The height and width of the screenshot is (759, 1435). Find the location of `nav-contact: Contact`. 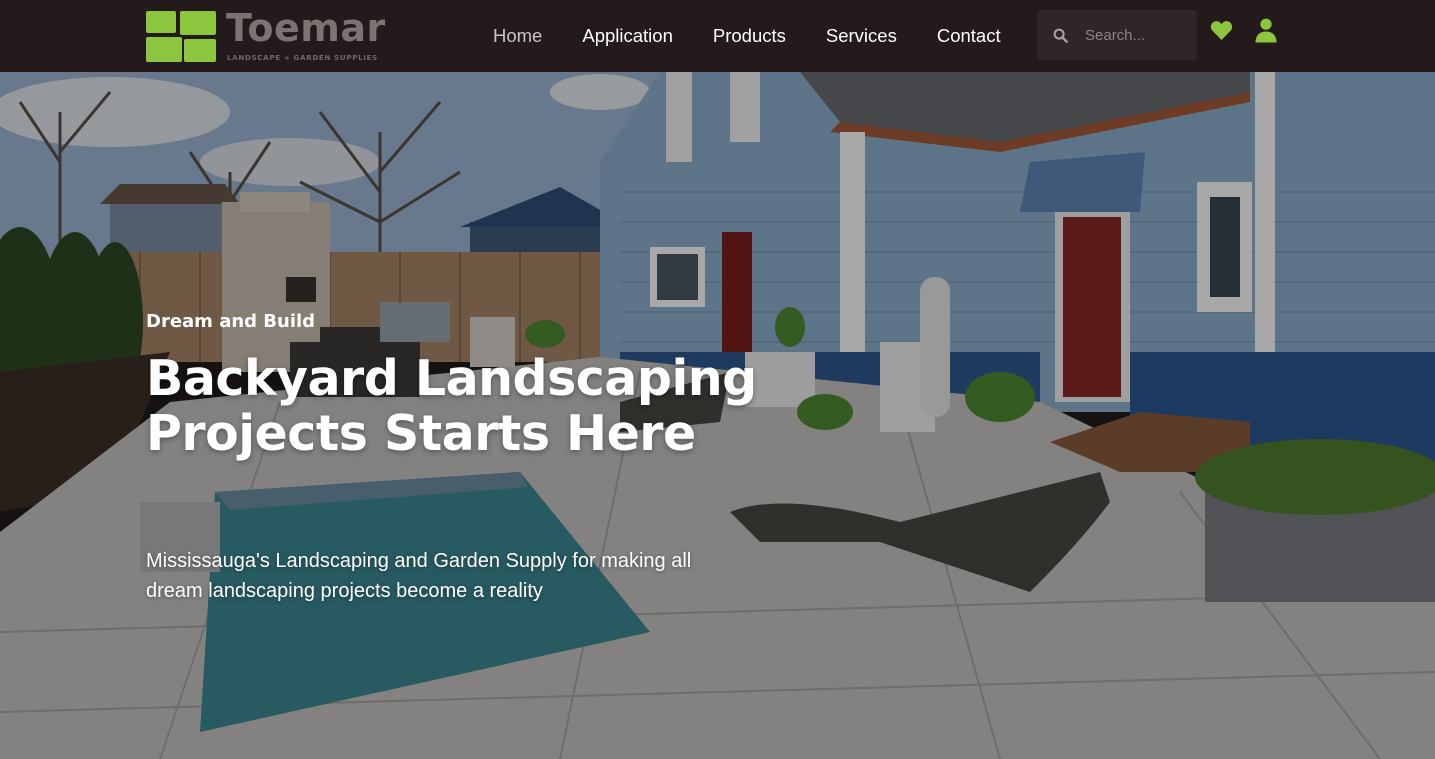

nav-contact: Contact is located at coordinates (969, 36).